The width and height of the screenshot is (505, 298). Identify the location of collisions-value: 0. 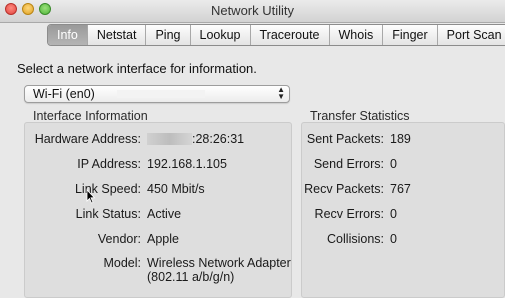
(393, 239).